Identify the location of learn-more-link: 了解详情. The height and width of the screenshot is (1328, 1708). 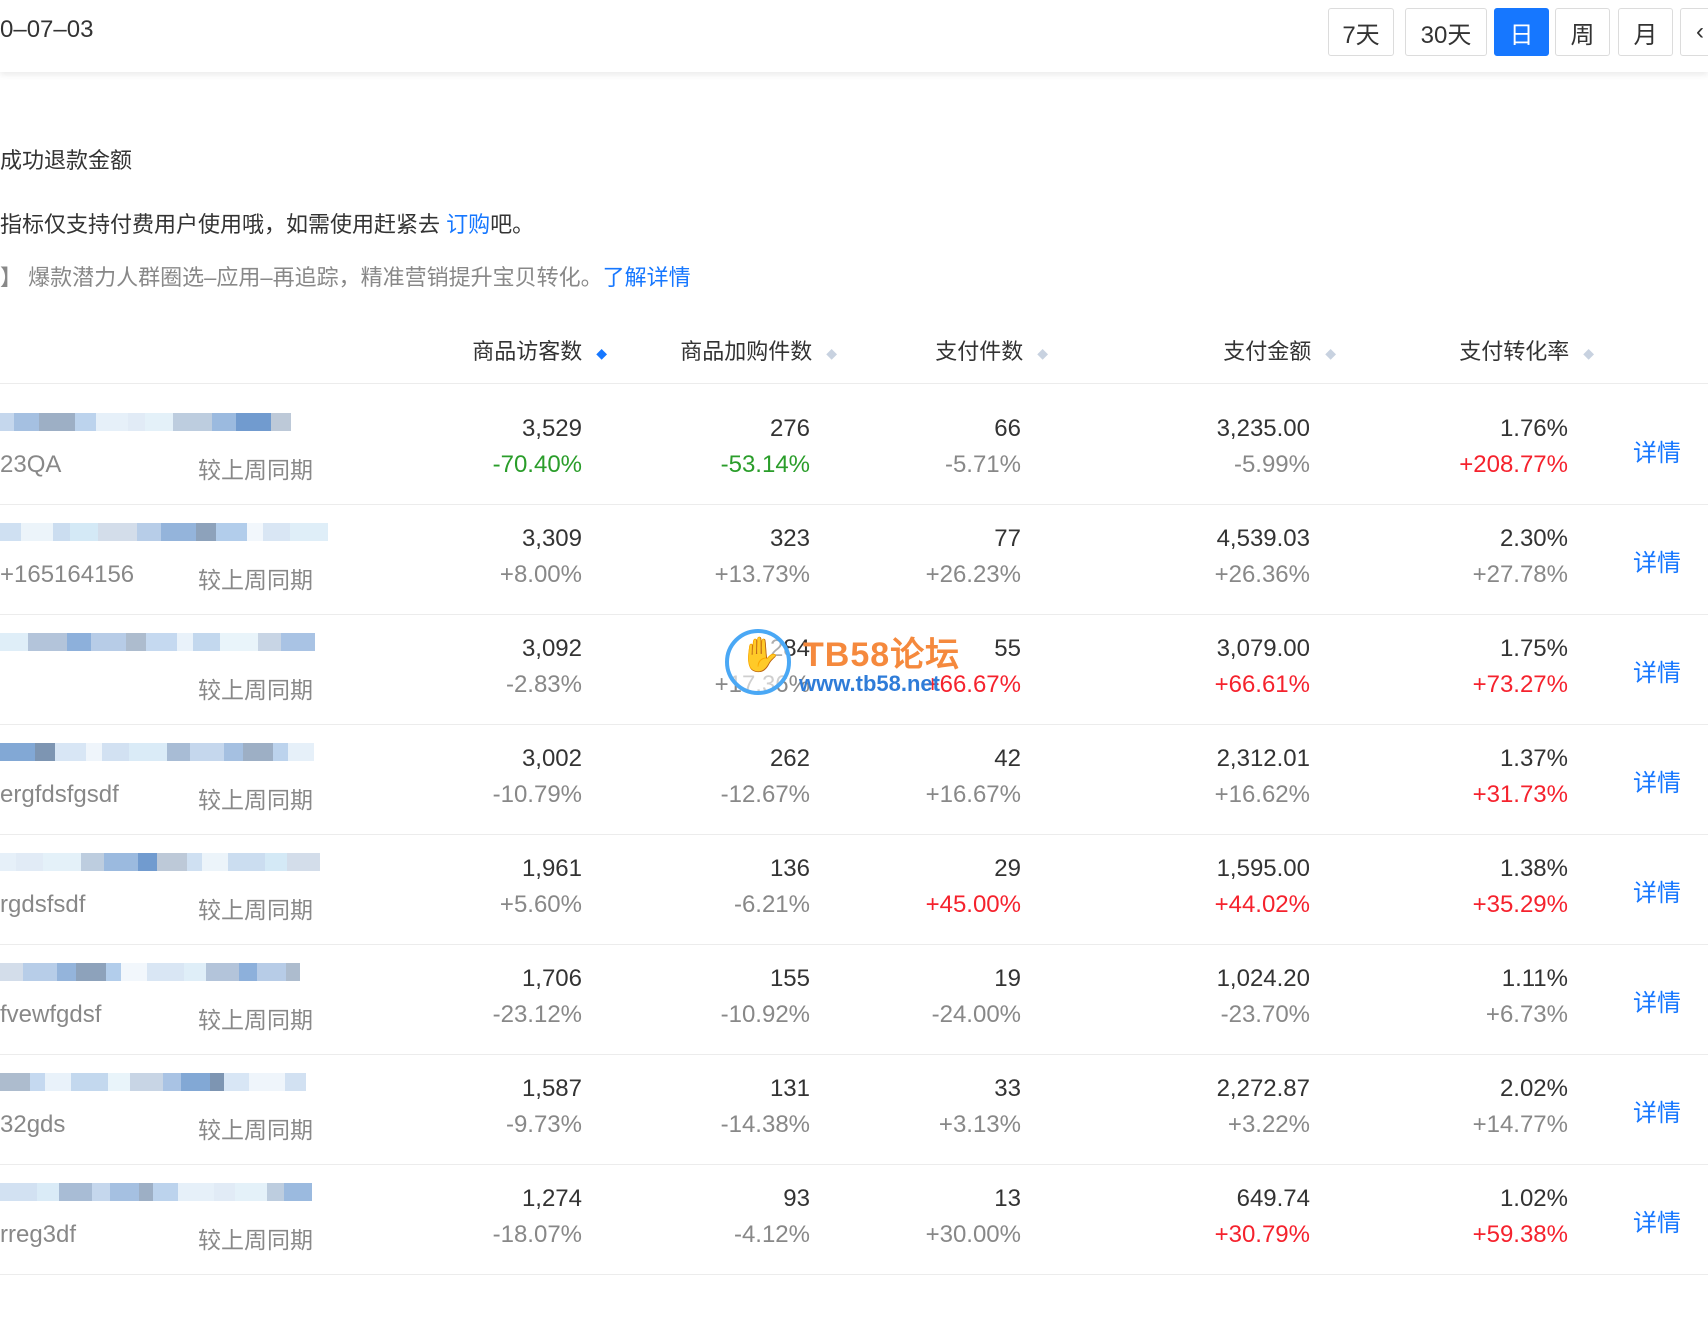
(647, 277).